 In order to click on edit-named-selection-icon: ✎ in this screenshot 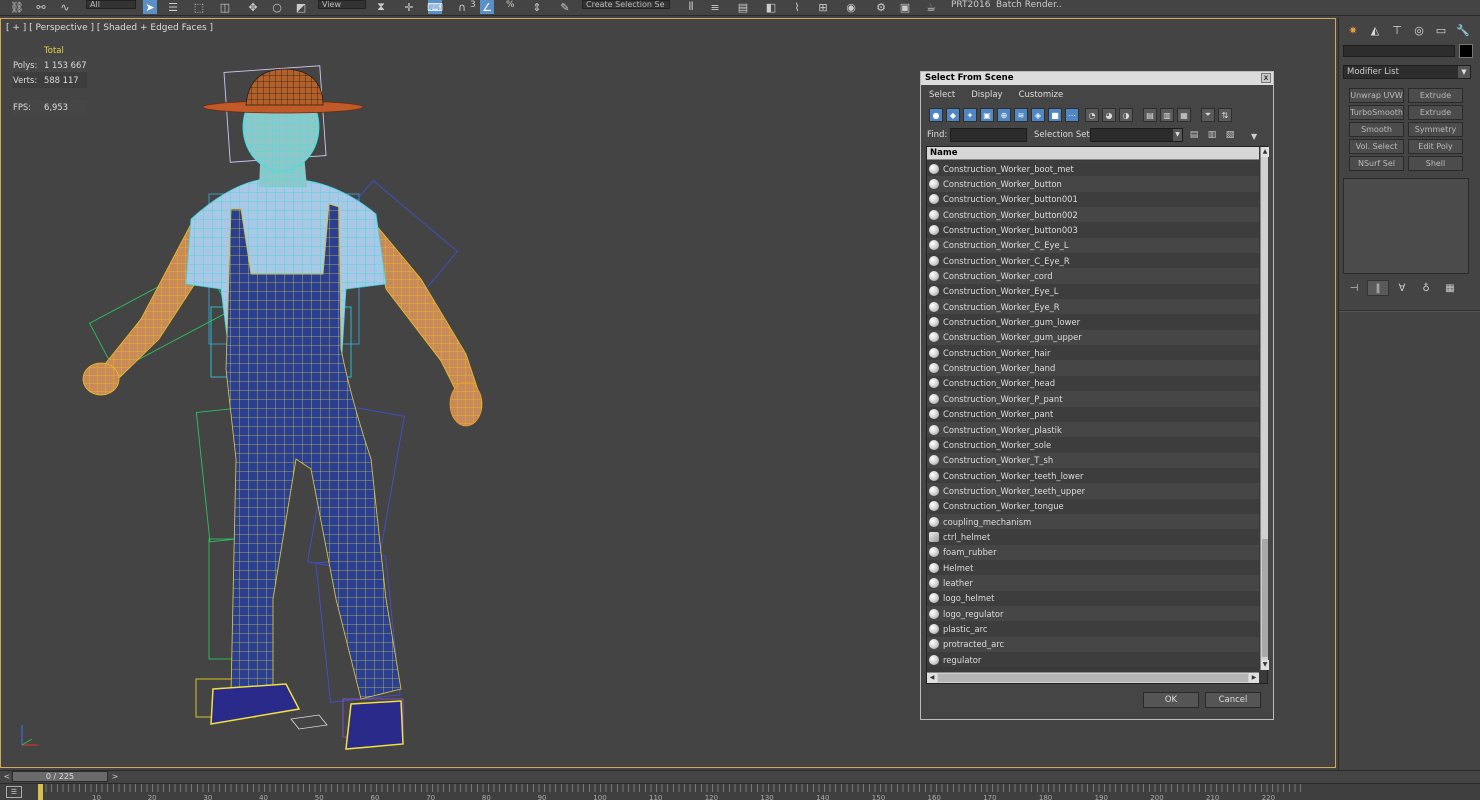, I will do `click(565, 7)`.